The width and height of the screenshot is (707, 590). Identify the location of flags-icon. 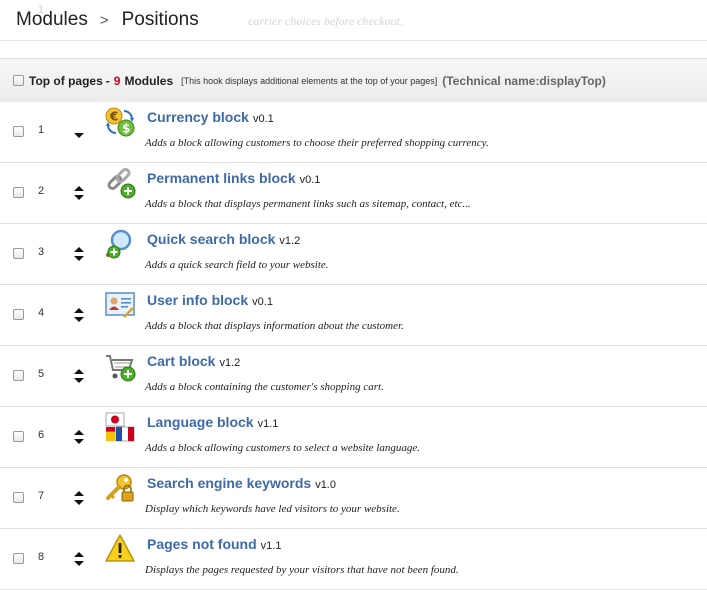
(120, 427).